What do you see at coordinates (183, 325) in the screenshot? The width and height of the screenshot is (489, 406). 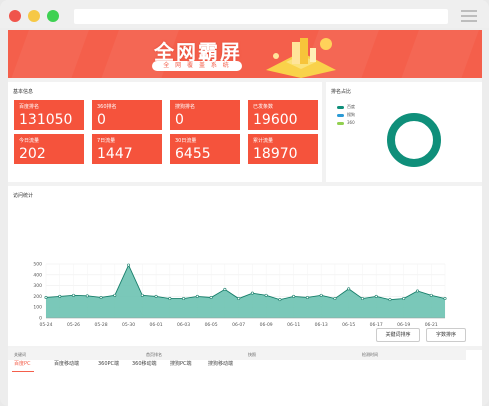 I see `x-tick-label: 06-03` at bounding box center [183, 325].